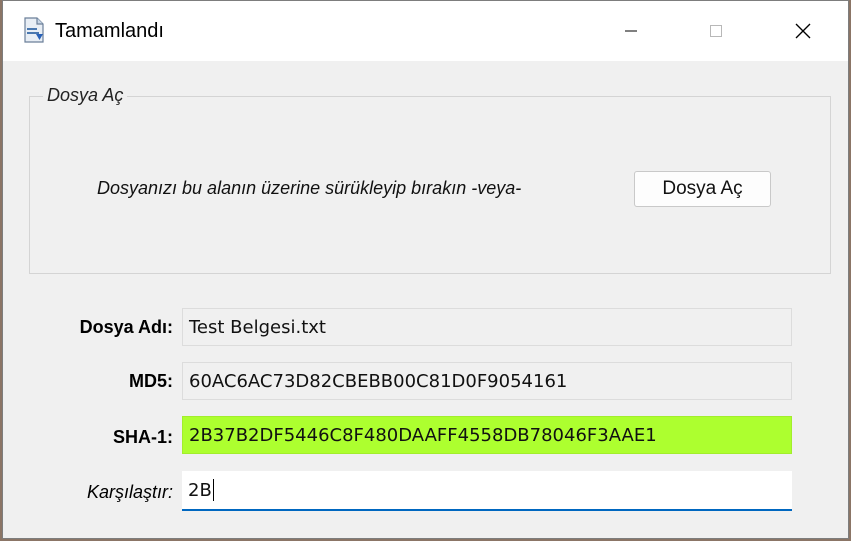 The image size is (851, 541). I want to click on group-legend: Dosya Aç, so click(85, 95).